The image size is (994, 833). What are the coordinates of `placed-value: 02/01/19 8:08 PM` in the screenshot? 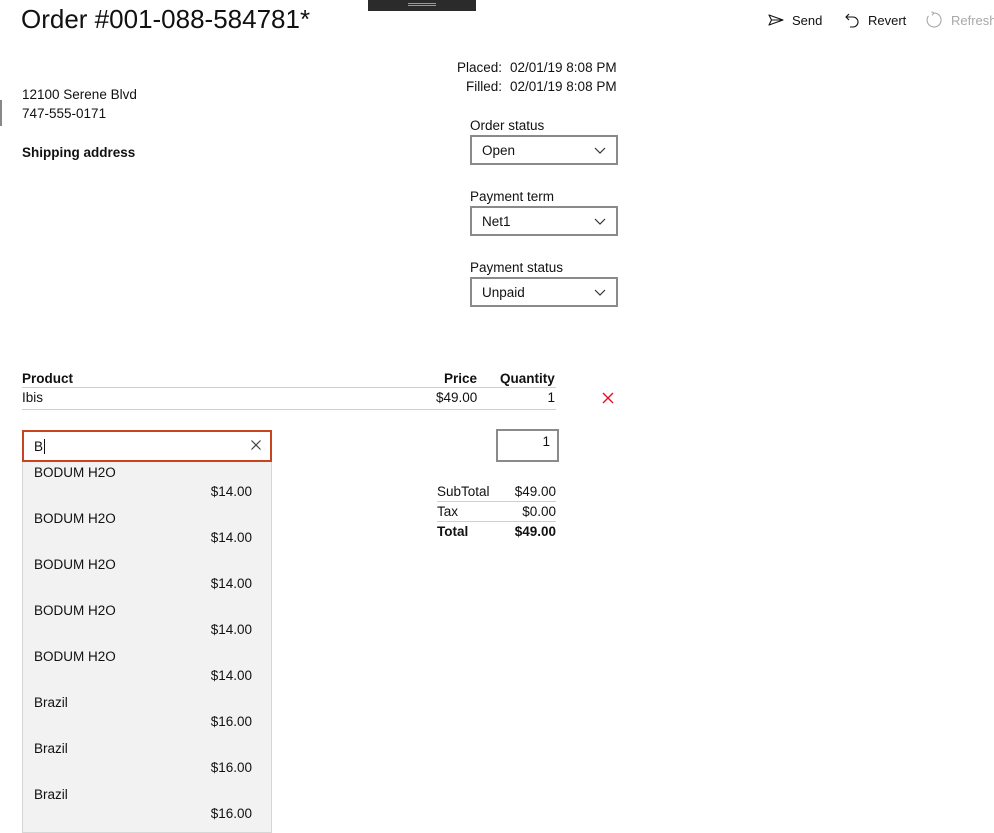 It's located at (563, 67).